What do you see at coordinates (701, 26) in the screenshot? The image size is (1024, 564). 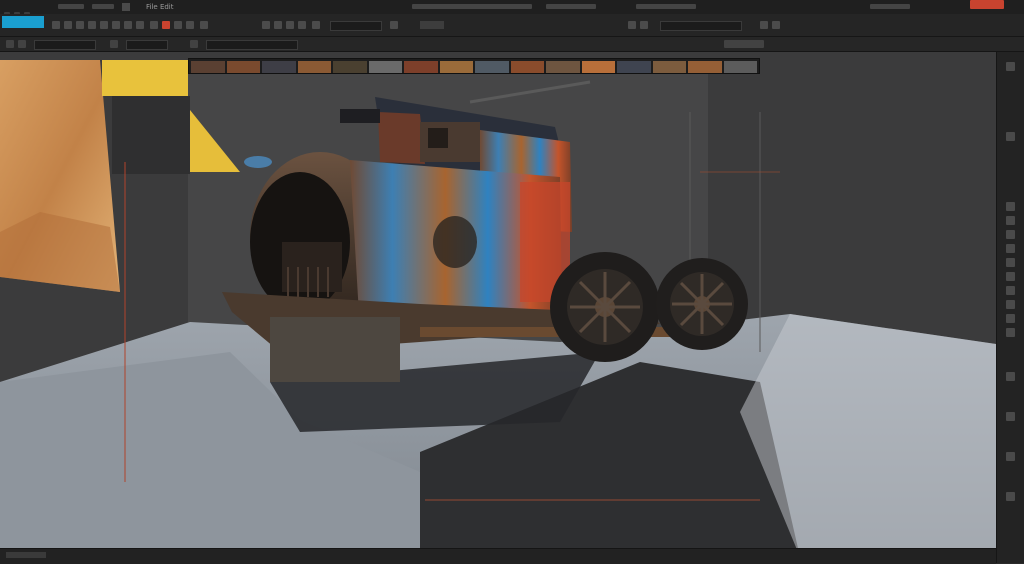 I see `search-field` at bounding box center [701, 26].